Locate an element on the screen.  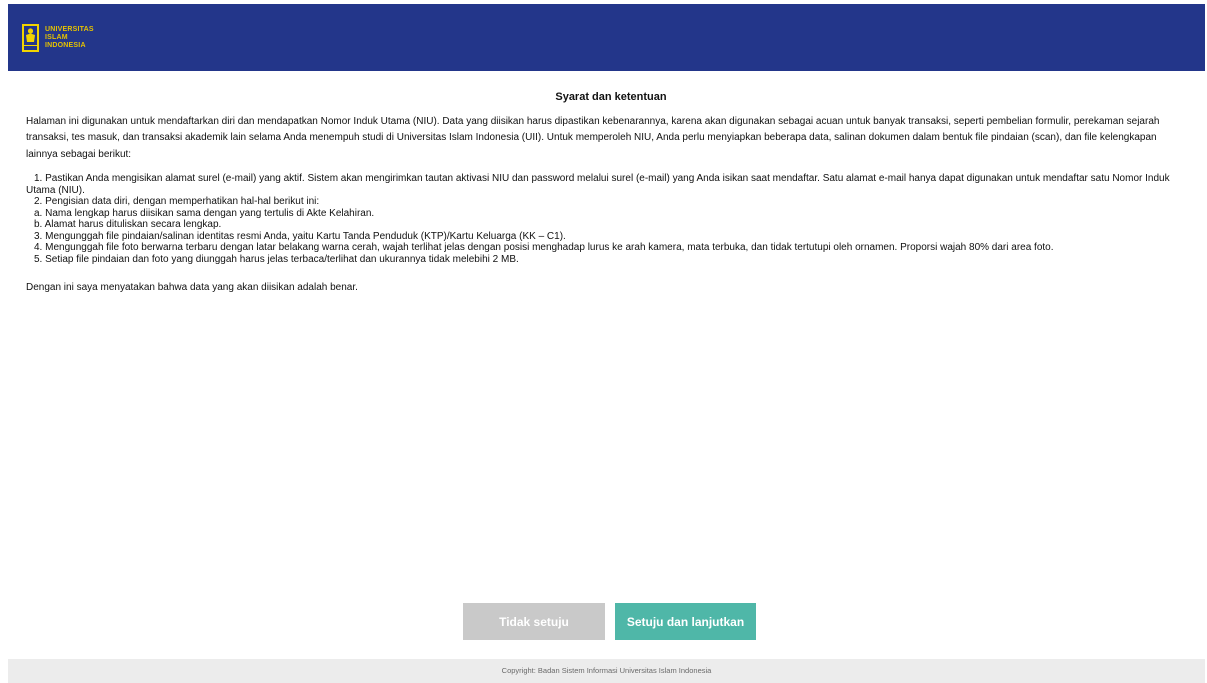
page-title: Syarat dan ketentuan is located at coordinates (611, 97).